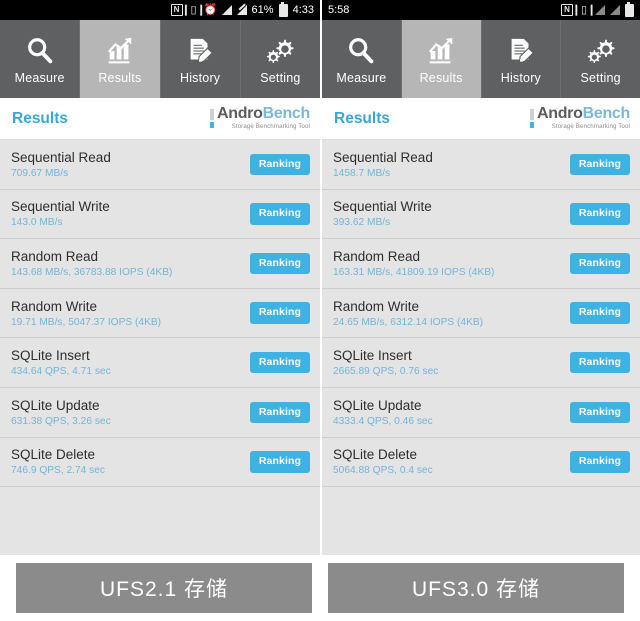  I want to click on benchmark-value: 393.62 MB/s, so click(362, 223).